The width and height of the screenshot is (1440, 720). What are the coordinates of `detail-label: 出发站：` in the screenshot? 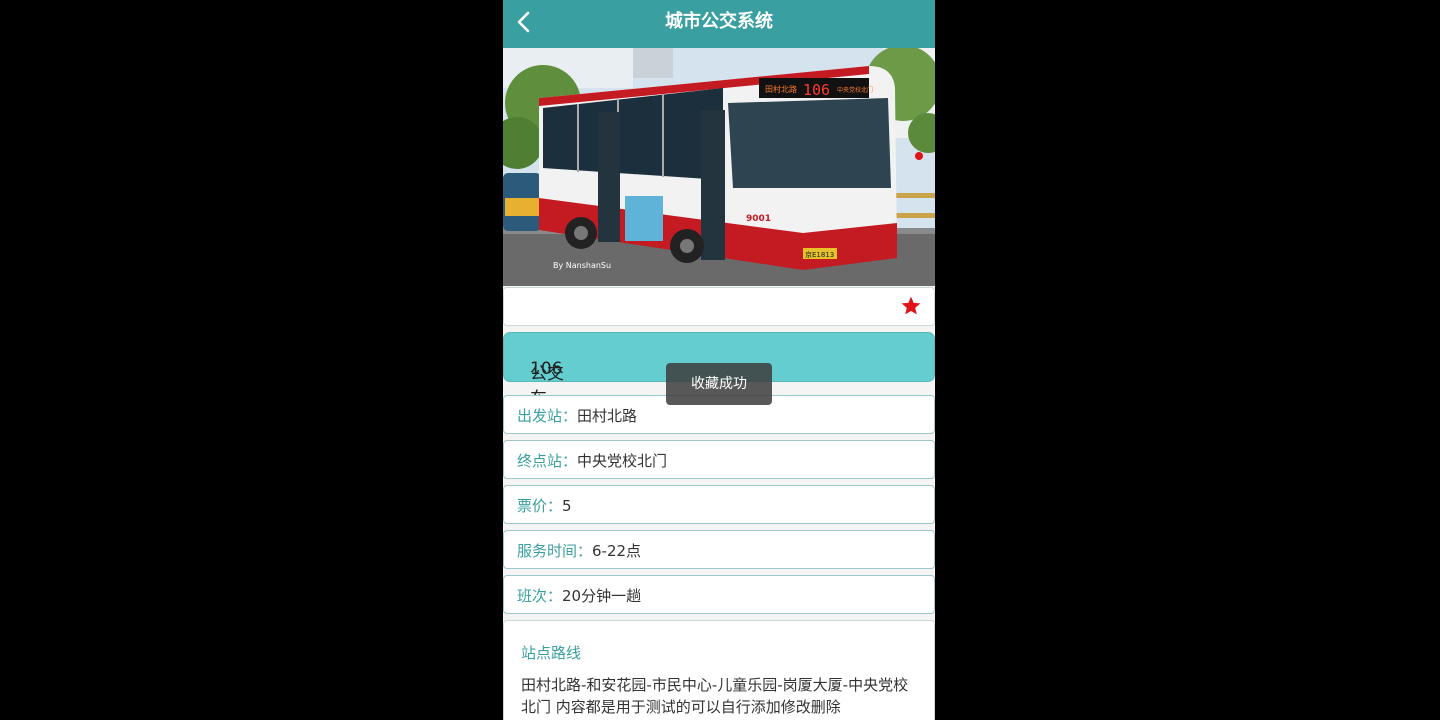 It's located at (547, 416).